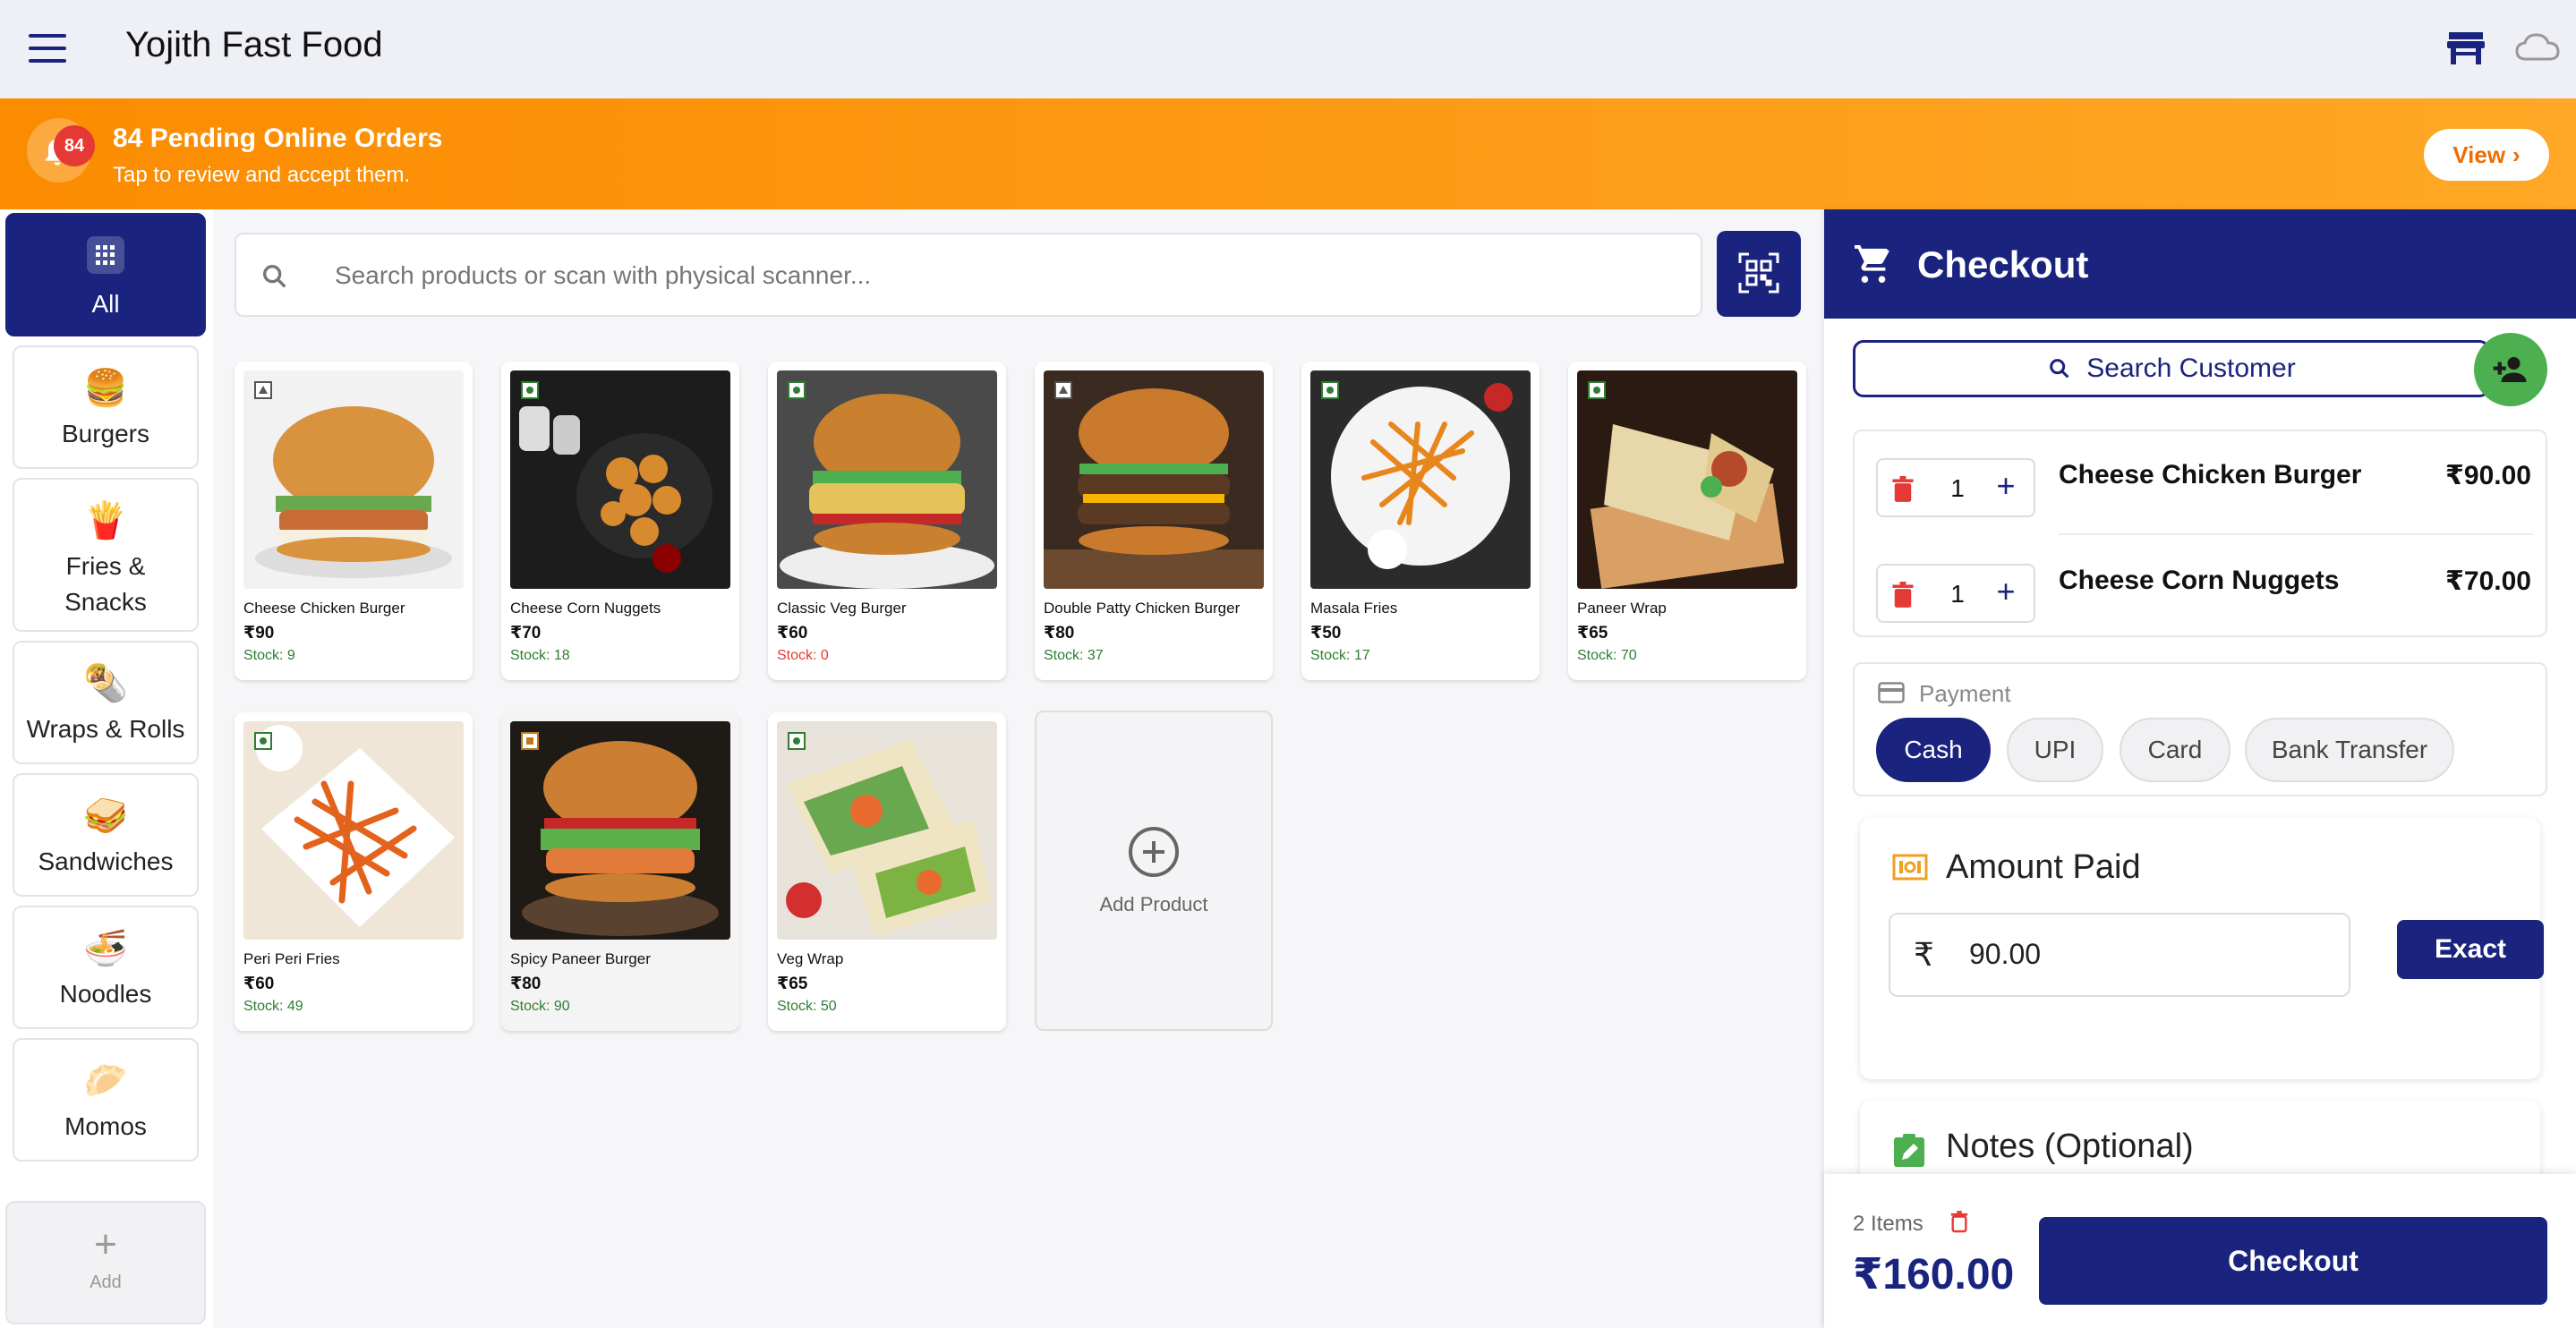 This screenshot has height=1328, width=2576. I want to click on category-wraps-rolls: 🌯 Wraps & Rolls, so click(106, 702).